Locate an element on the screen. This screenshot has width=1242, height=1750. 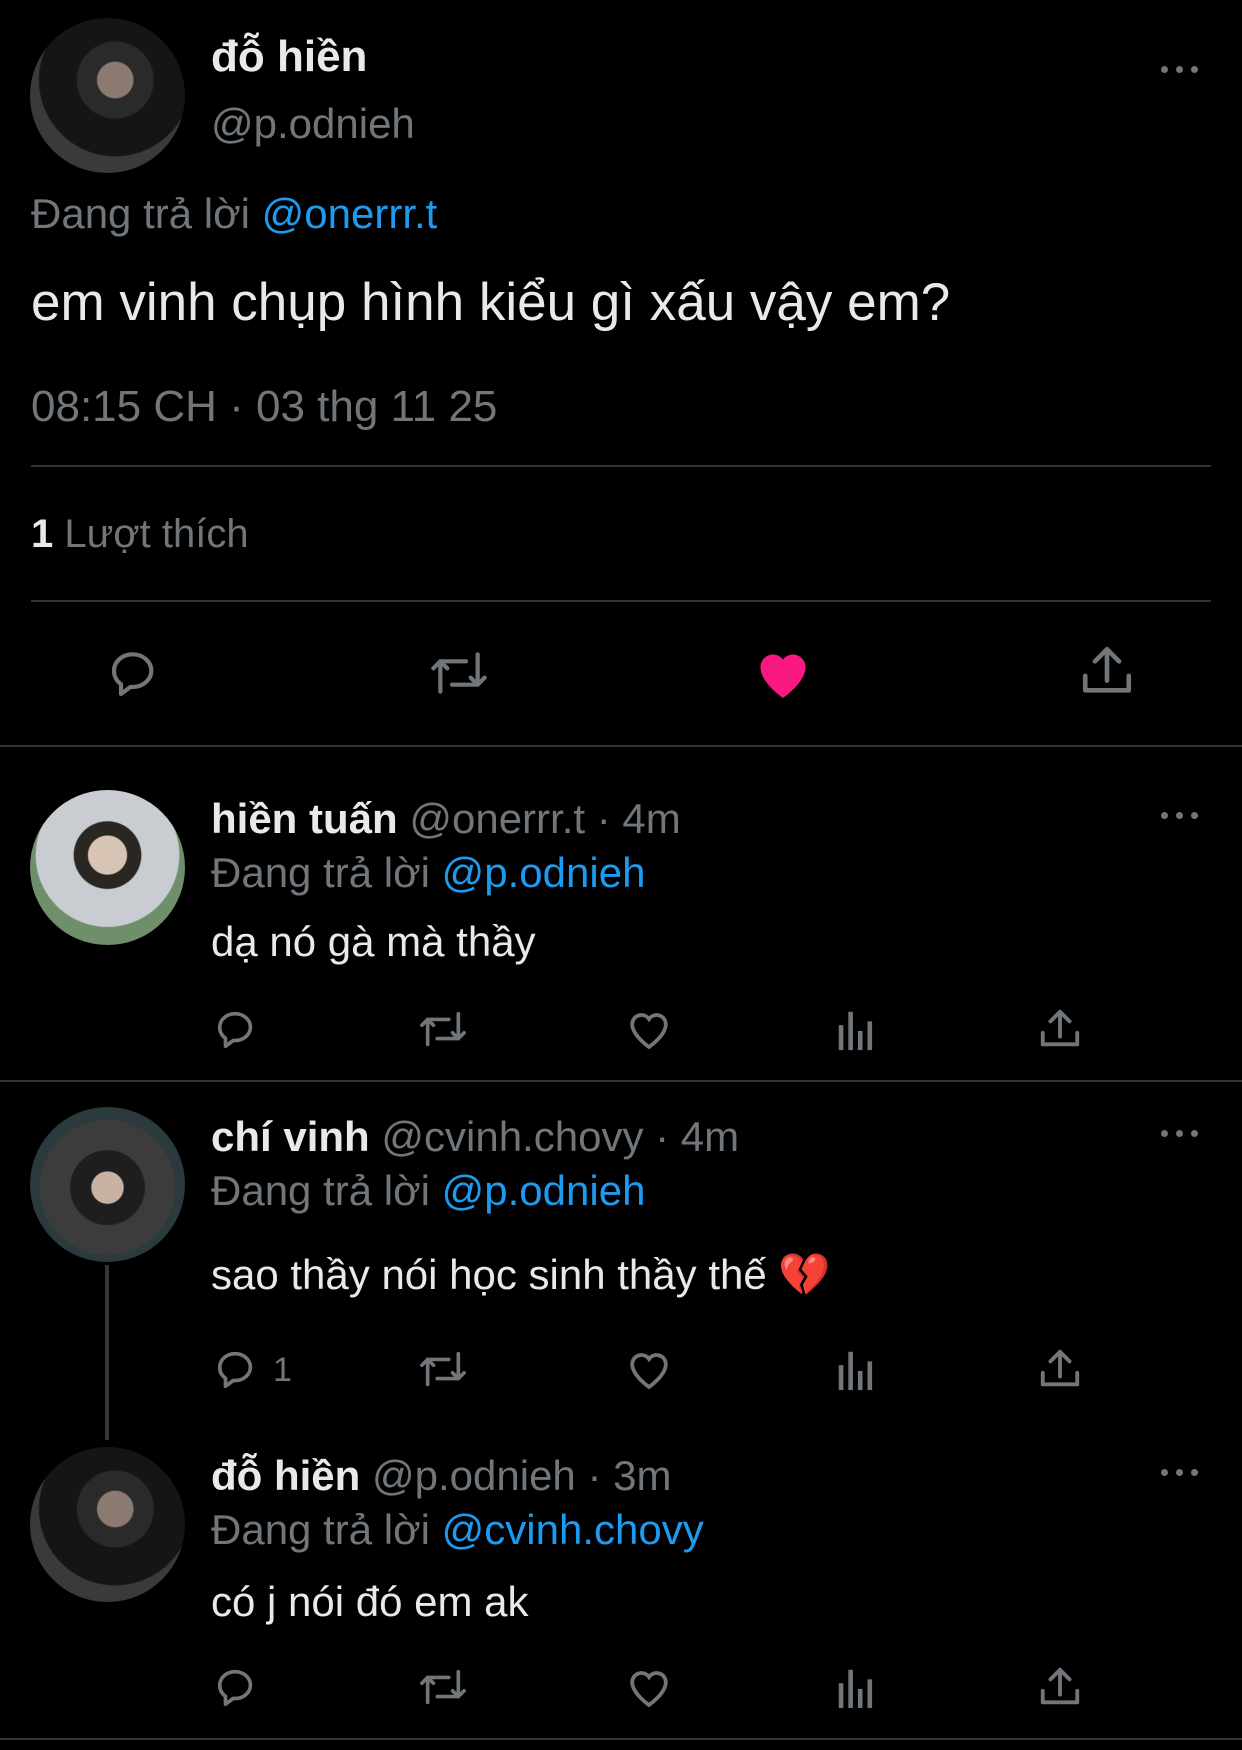
reply-time: · 3m is located at coordinates (629, 1475).